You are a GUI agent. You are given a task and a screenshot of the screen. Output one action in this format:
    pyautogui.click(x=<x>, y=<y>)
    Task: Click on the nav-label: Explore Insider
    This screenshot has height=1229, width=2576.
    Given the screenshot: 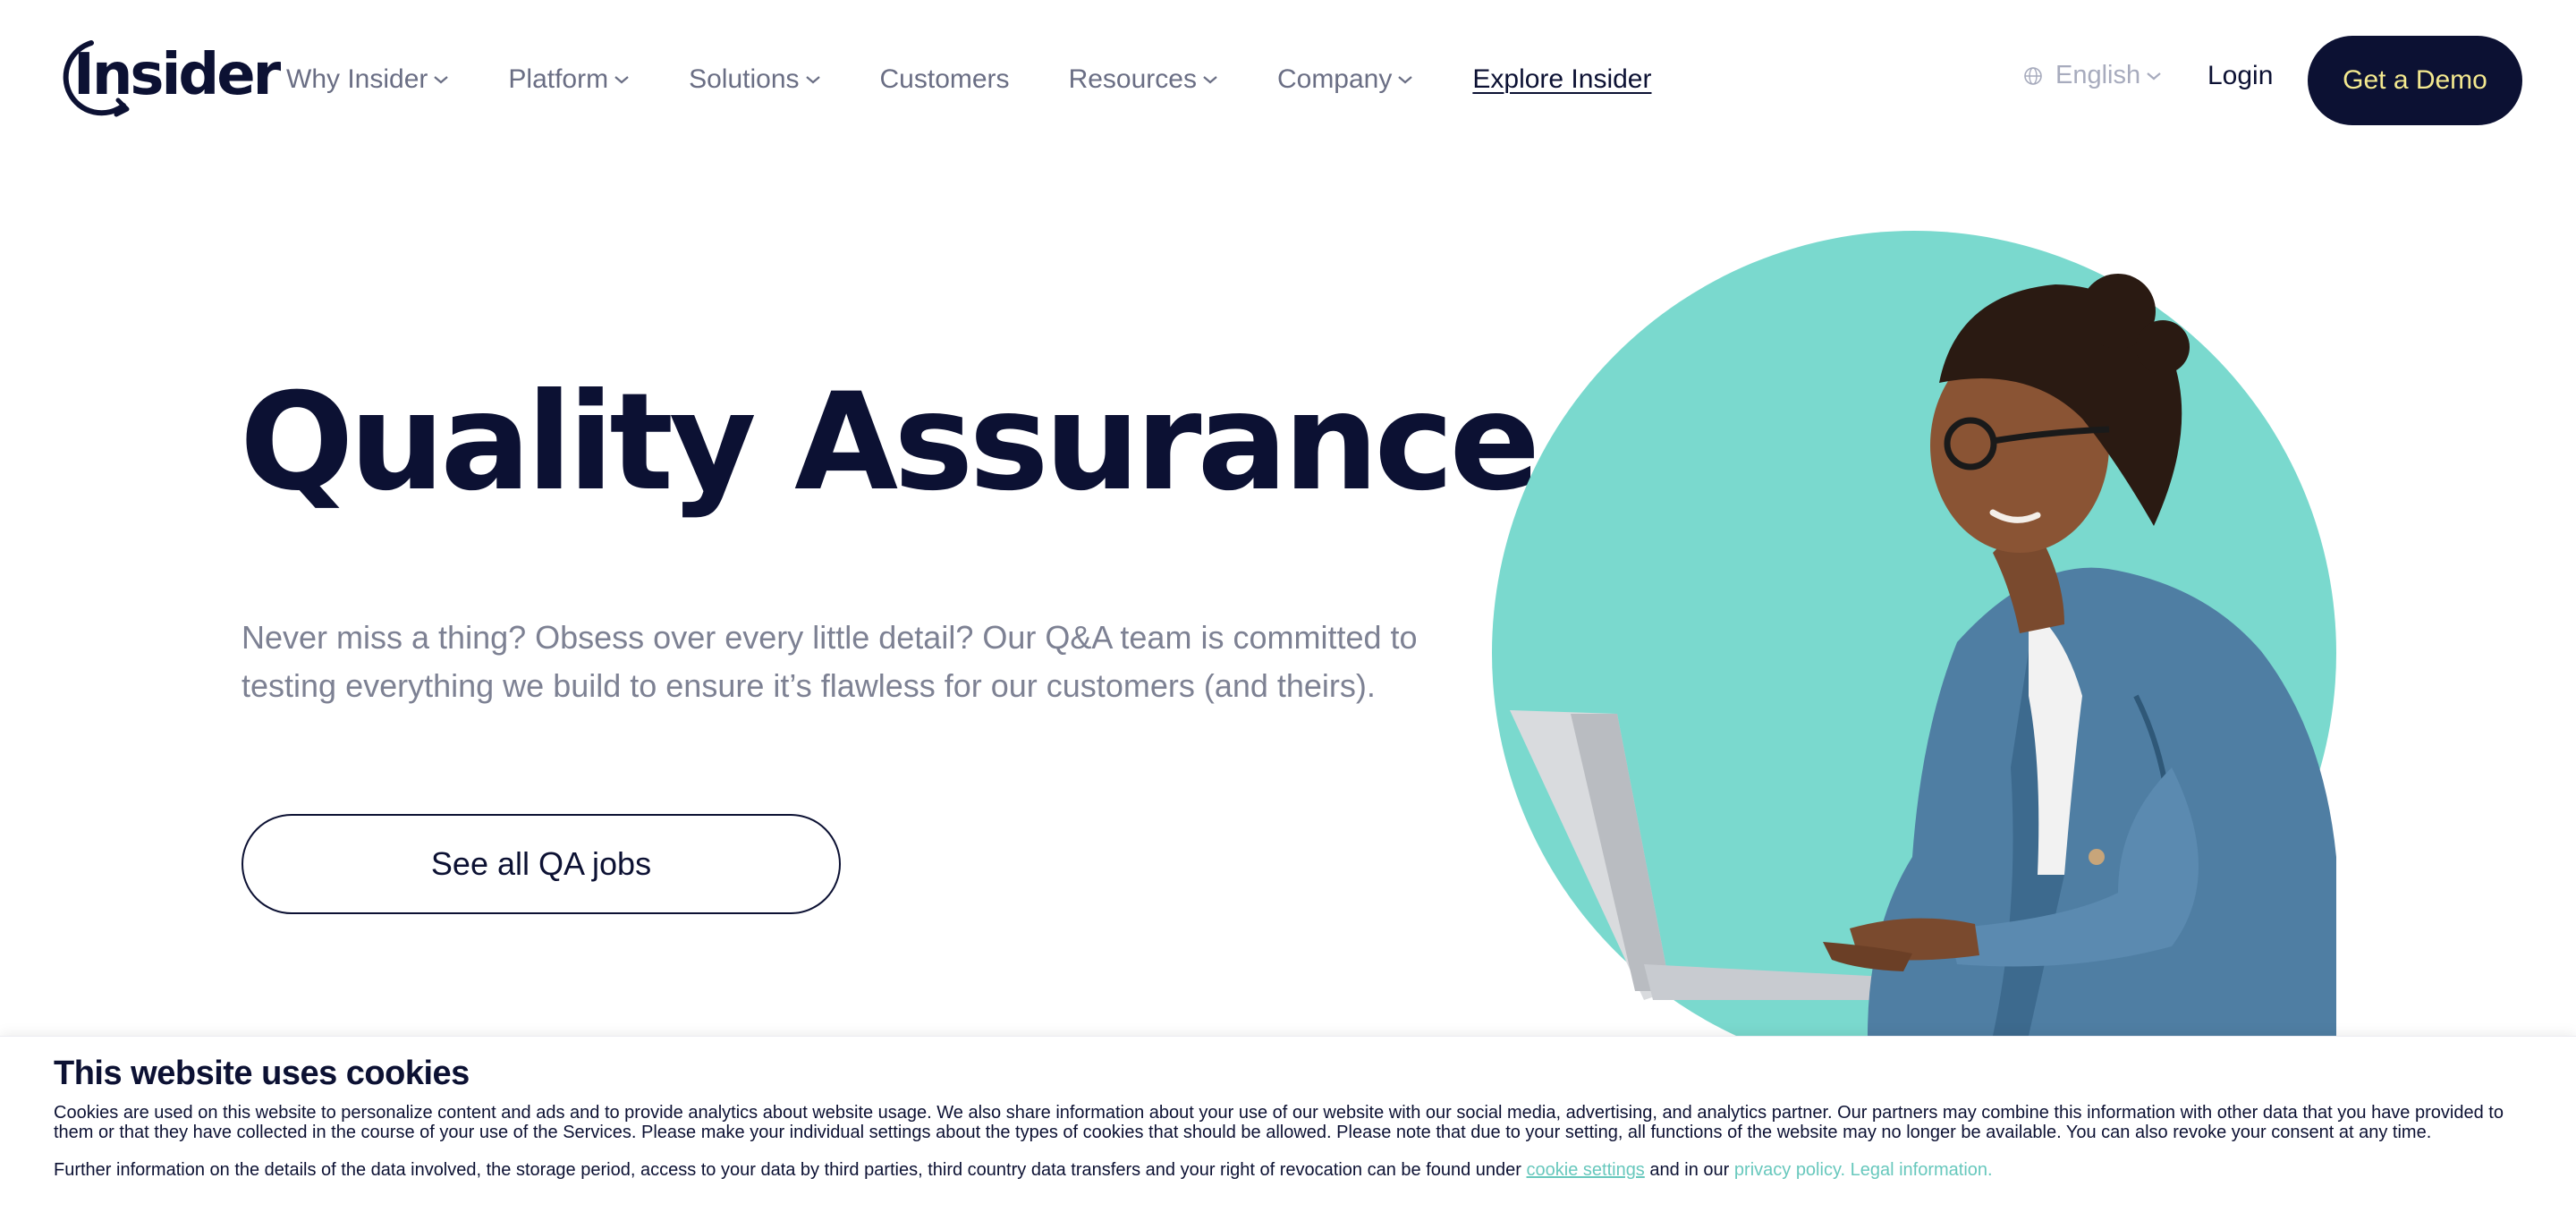 What is the action you would take?
    pyautogui.click(x=1562, y=79)
    